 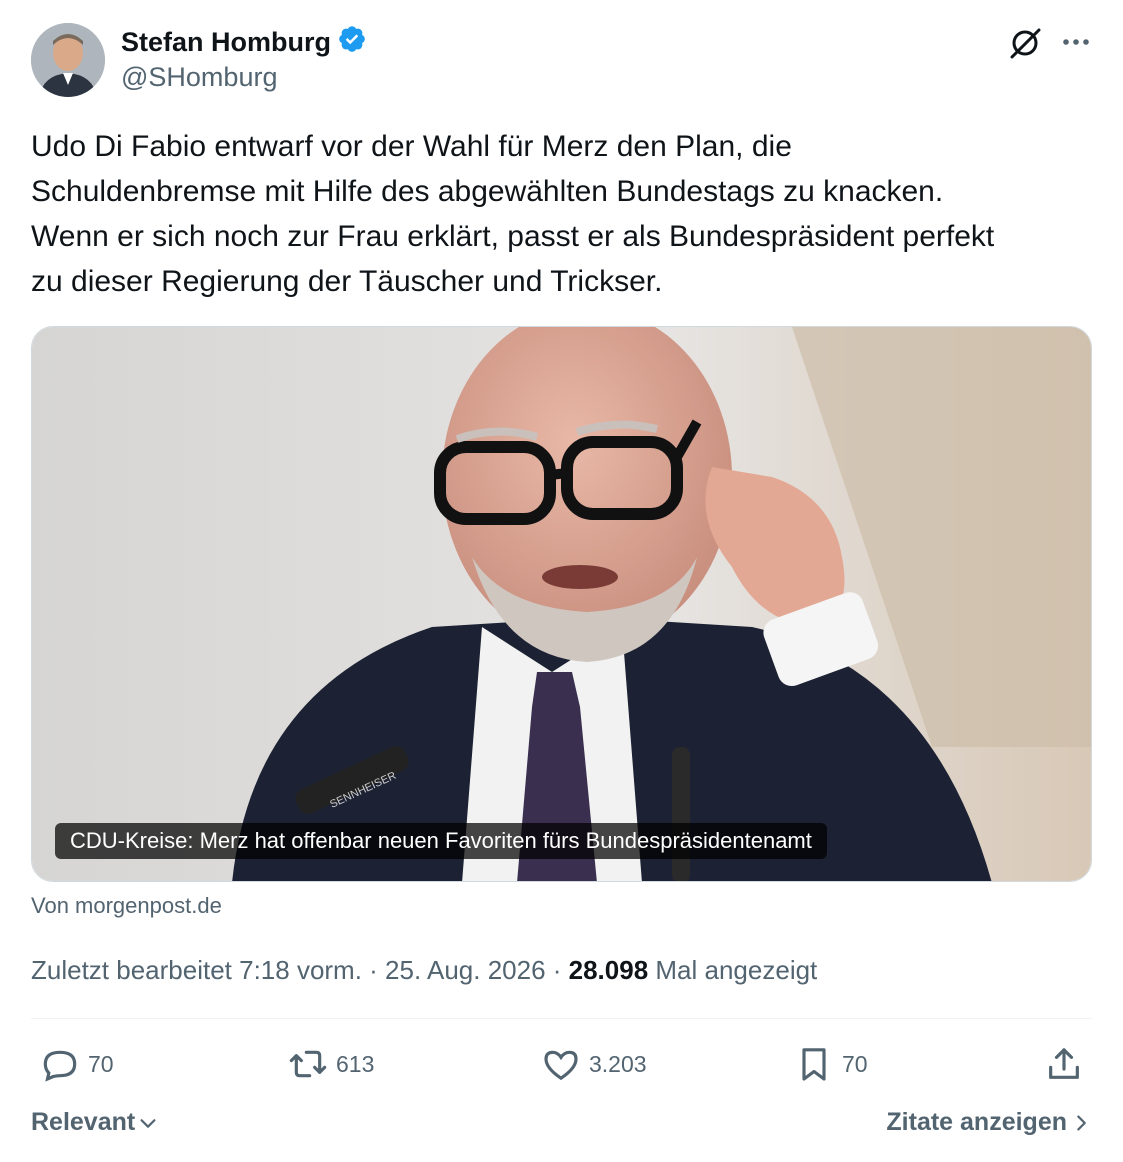 I want to click on like-button: 3.203, so click(x=594, y=1064).